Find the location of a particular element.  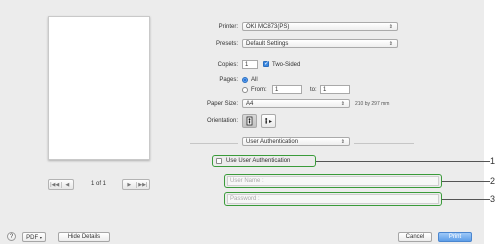

pages-to-field: 1 is located at coordinates (335, 89).